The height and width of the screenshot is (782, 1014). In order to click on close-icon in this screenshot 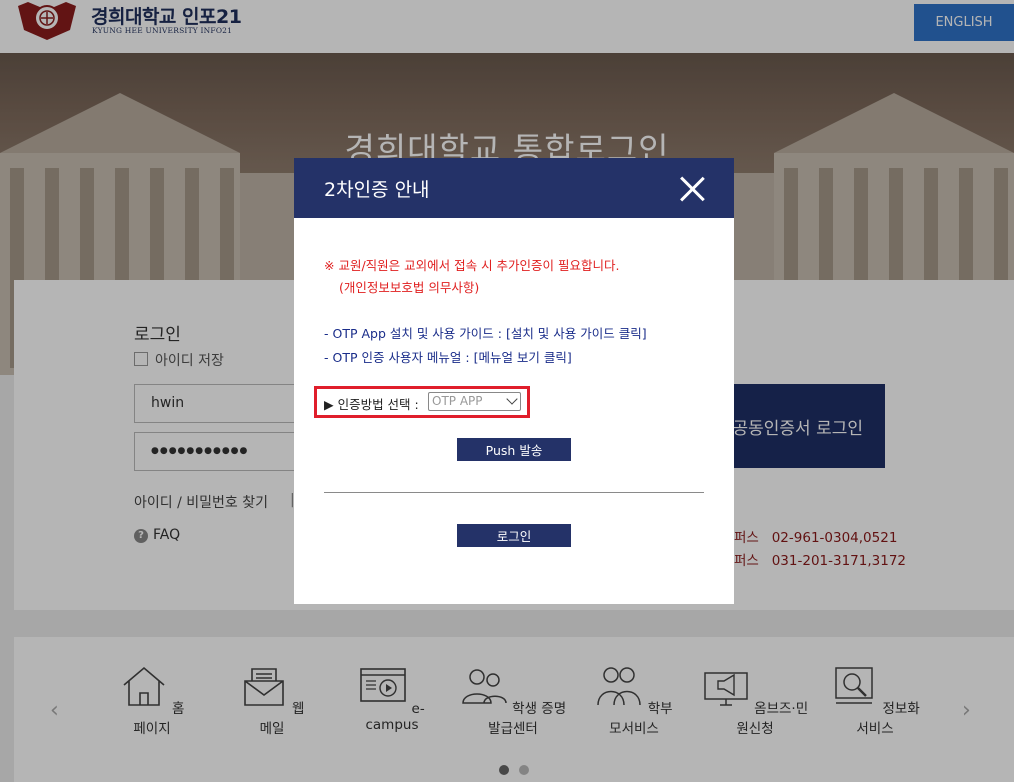, I will do `click(692, 189)`.